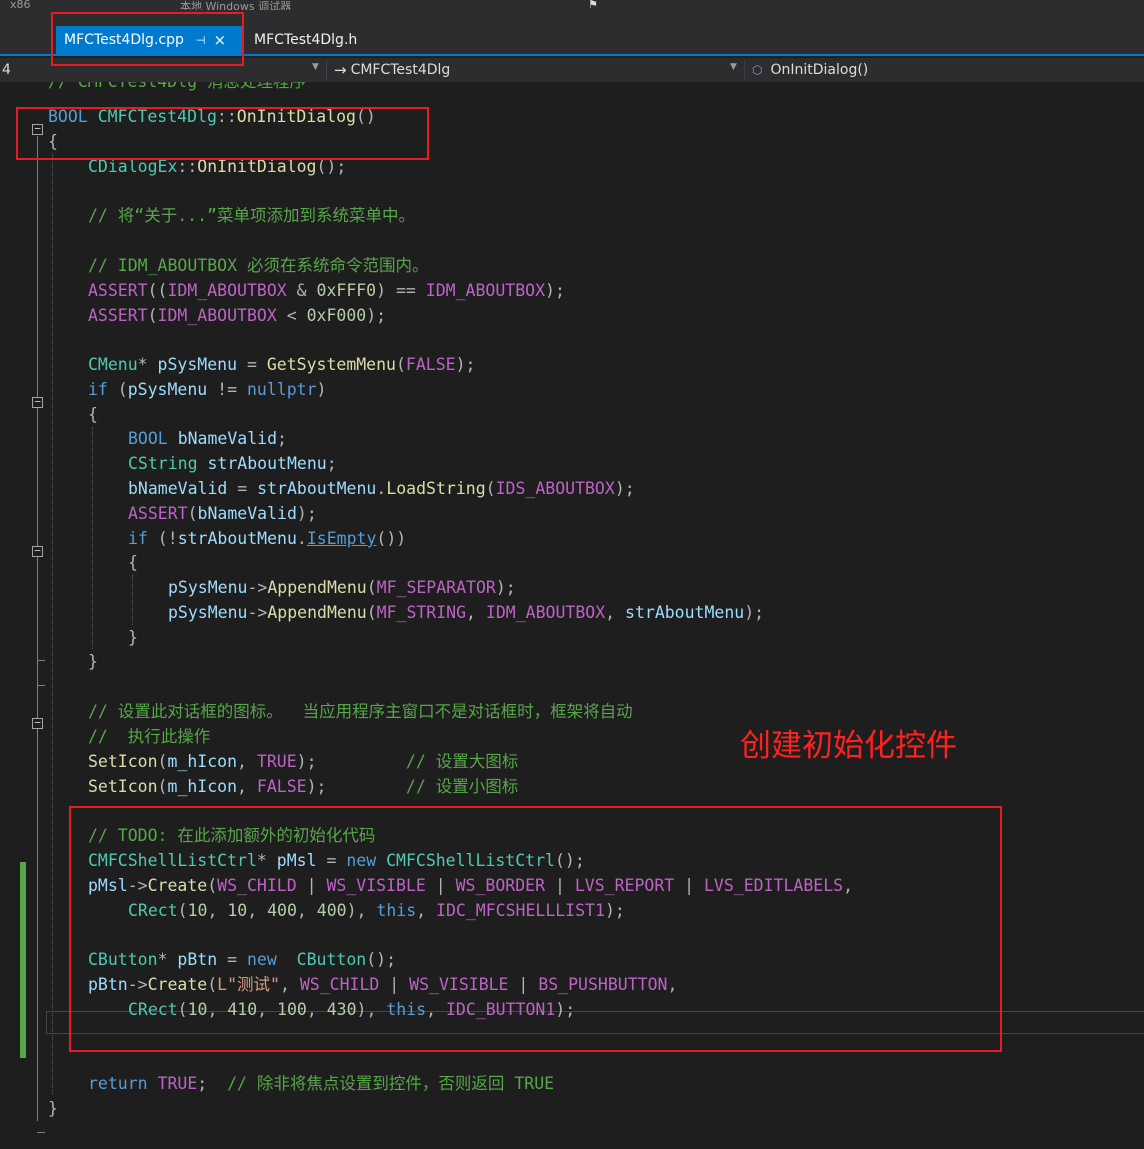  What do you see at coordinates (422, 786) in the screenshot?
I see `code-token: // 设置小图标` at bounding box center [422, 786].